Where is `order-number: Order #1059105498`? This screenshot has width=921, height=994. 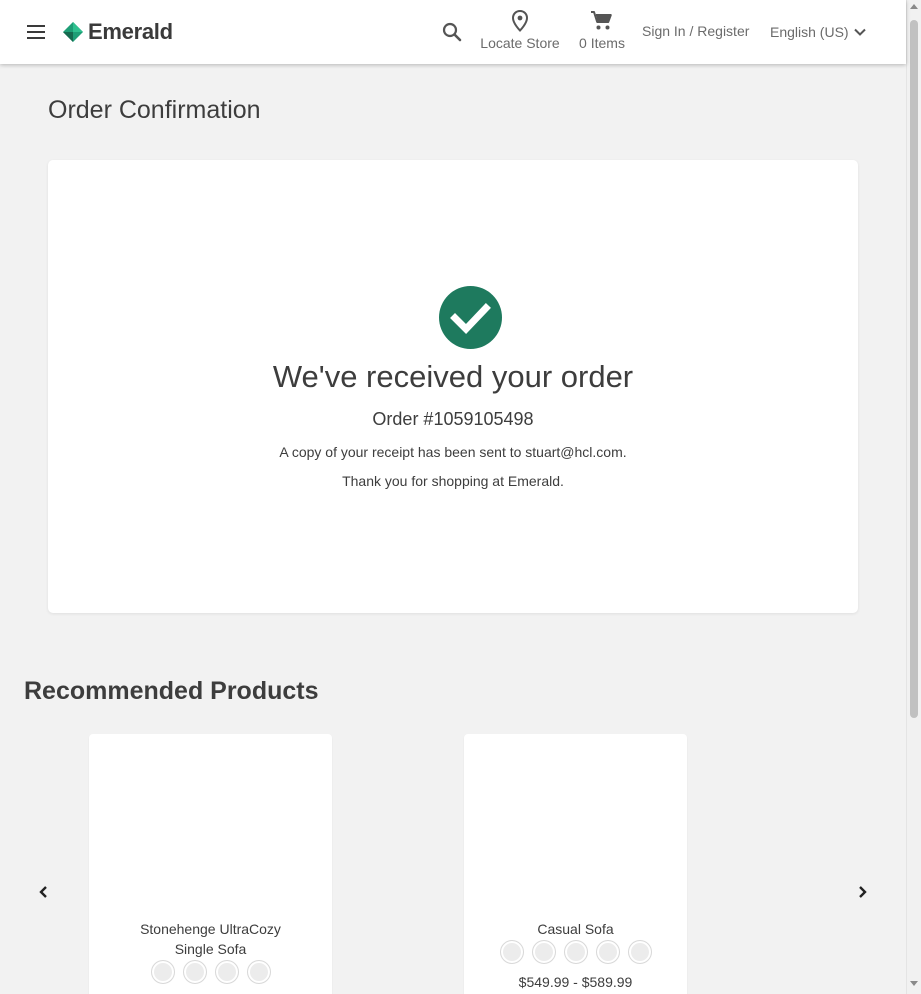 order-number: Order #1059105498 is located at coordinates (453, 419).